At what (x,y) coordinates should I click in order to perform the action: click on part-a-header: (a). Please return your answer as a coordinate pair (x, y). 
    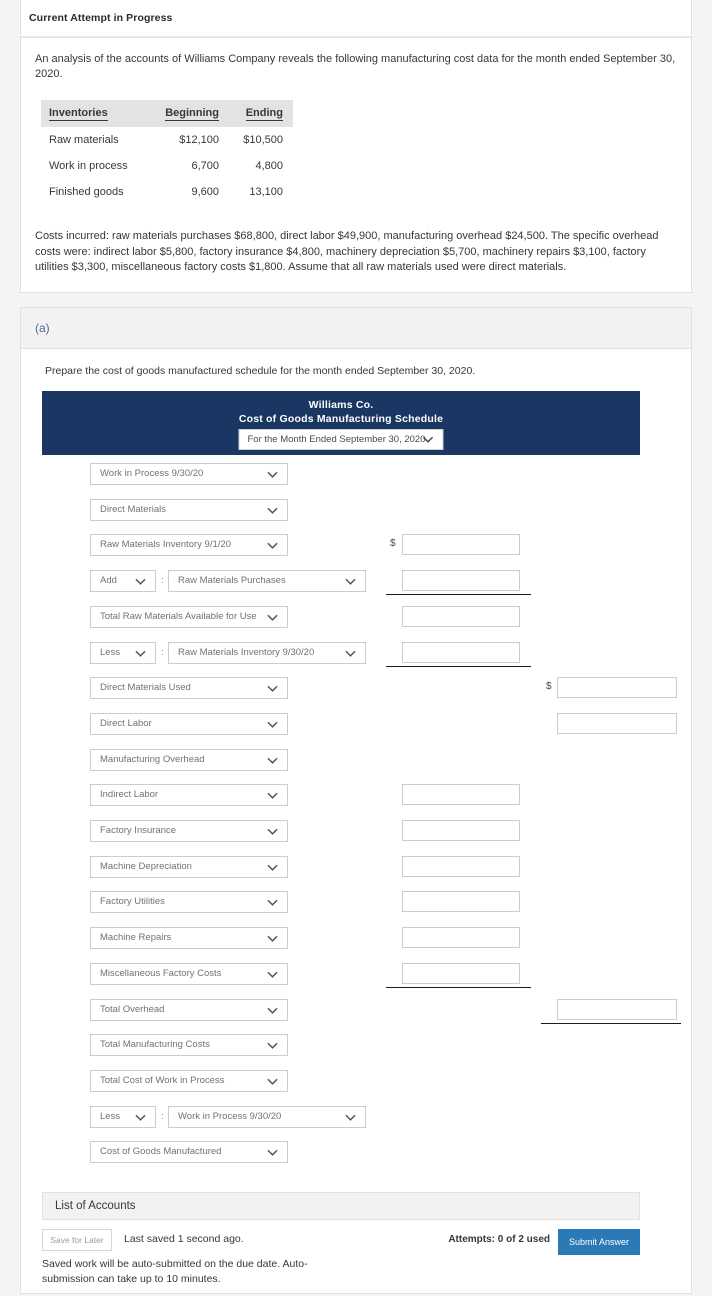
    Looking at the image, I should click on (356, 327).